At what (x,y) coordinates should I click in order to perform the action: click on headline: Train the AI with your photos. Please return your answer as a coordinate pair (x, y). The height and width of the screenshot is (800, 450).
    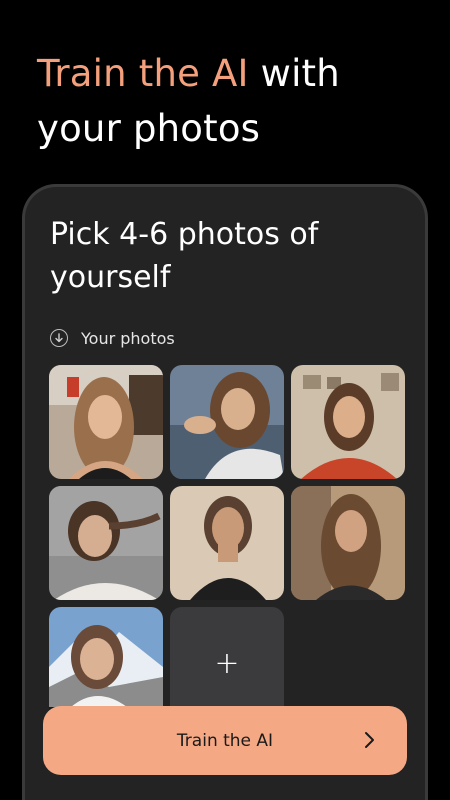
    Looking at the image, I should click on (232, 101).